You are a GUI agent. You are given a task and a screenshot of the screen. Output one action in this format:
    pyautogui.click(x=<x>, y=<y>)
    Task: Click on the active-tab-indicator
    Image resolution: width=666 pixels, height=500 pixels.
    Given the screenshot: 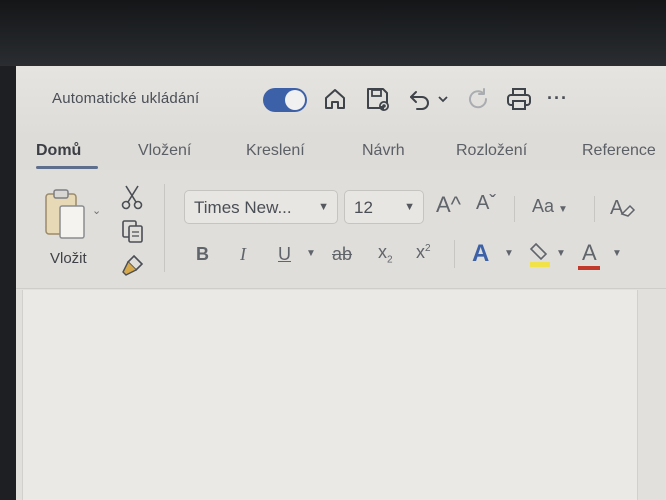 What is the action you would take?
    pyautogui.click(x=67, y=167)
    